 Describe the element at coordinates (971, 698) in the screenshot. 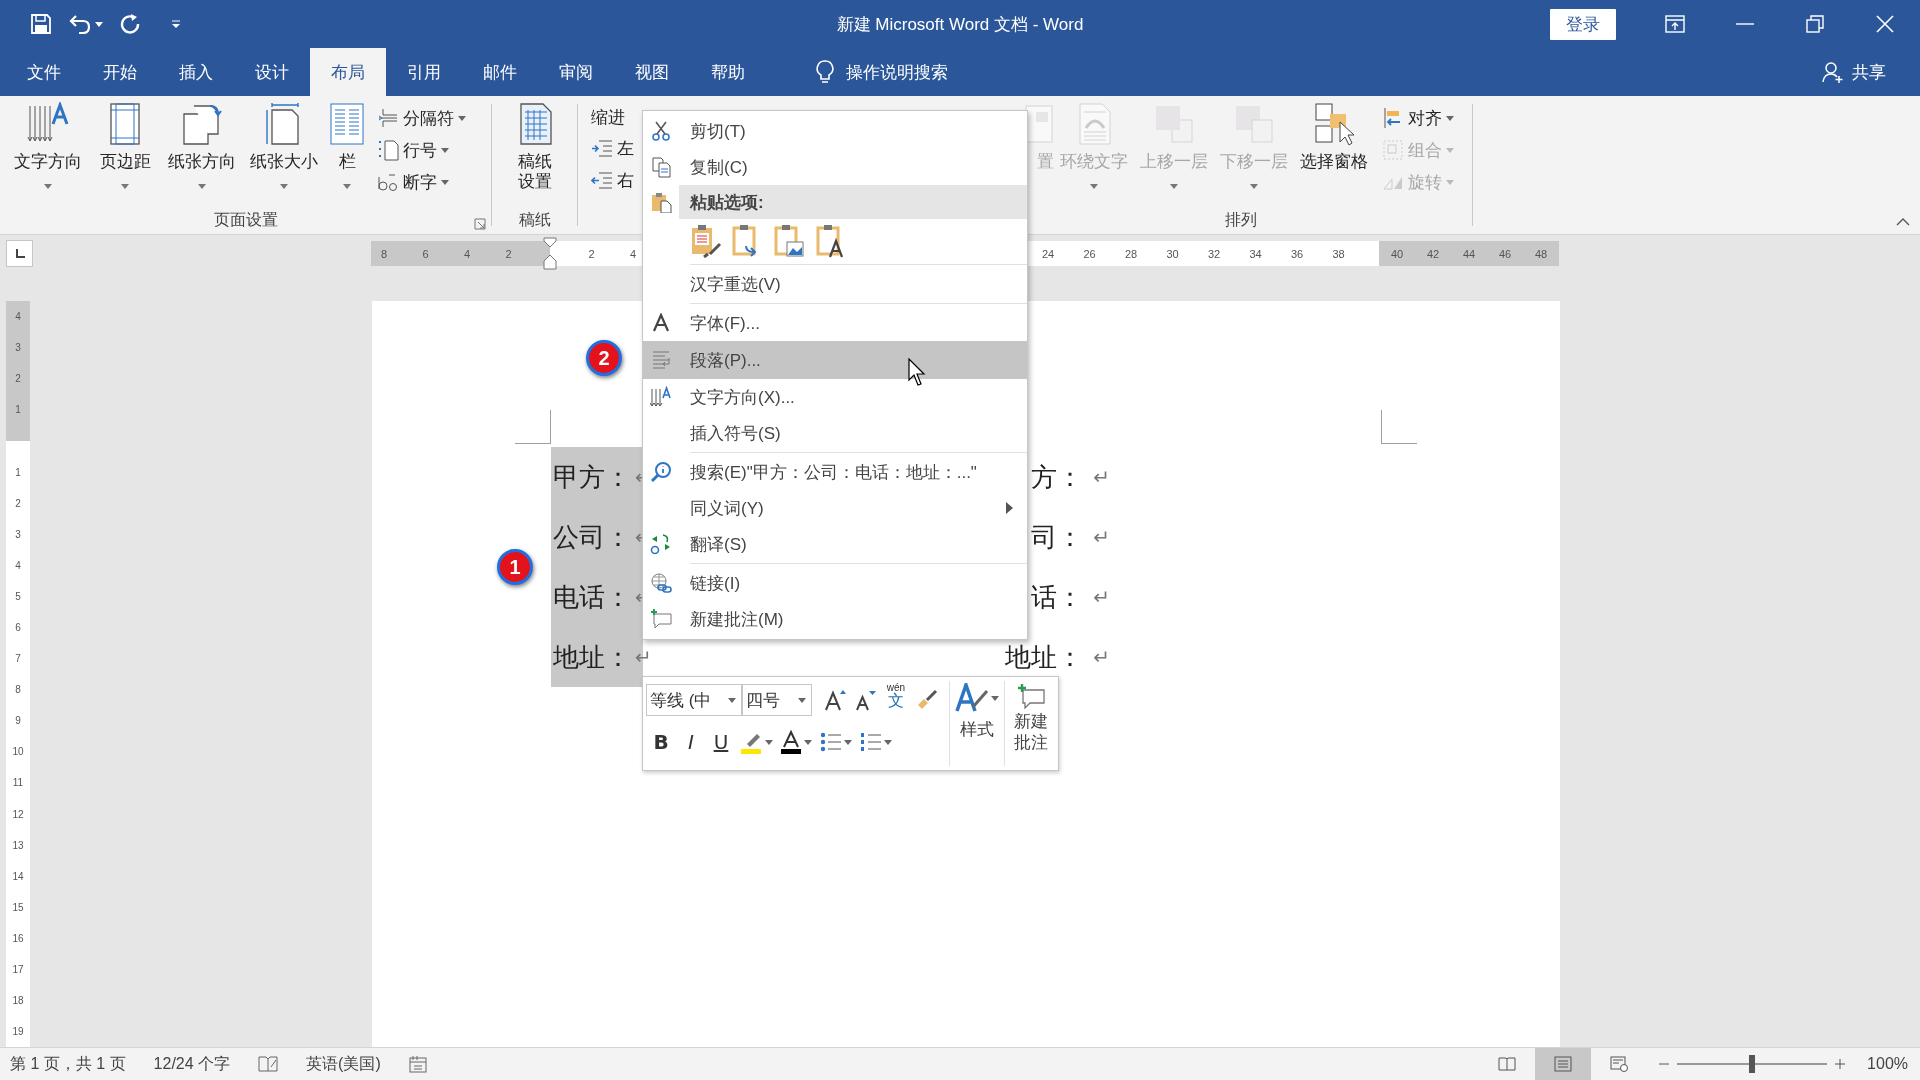

I see `styles-icon` at that location.